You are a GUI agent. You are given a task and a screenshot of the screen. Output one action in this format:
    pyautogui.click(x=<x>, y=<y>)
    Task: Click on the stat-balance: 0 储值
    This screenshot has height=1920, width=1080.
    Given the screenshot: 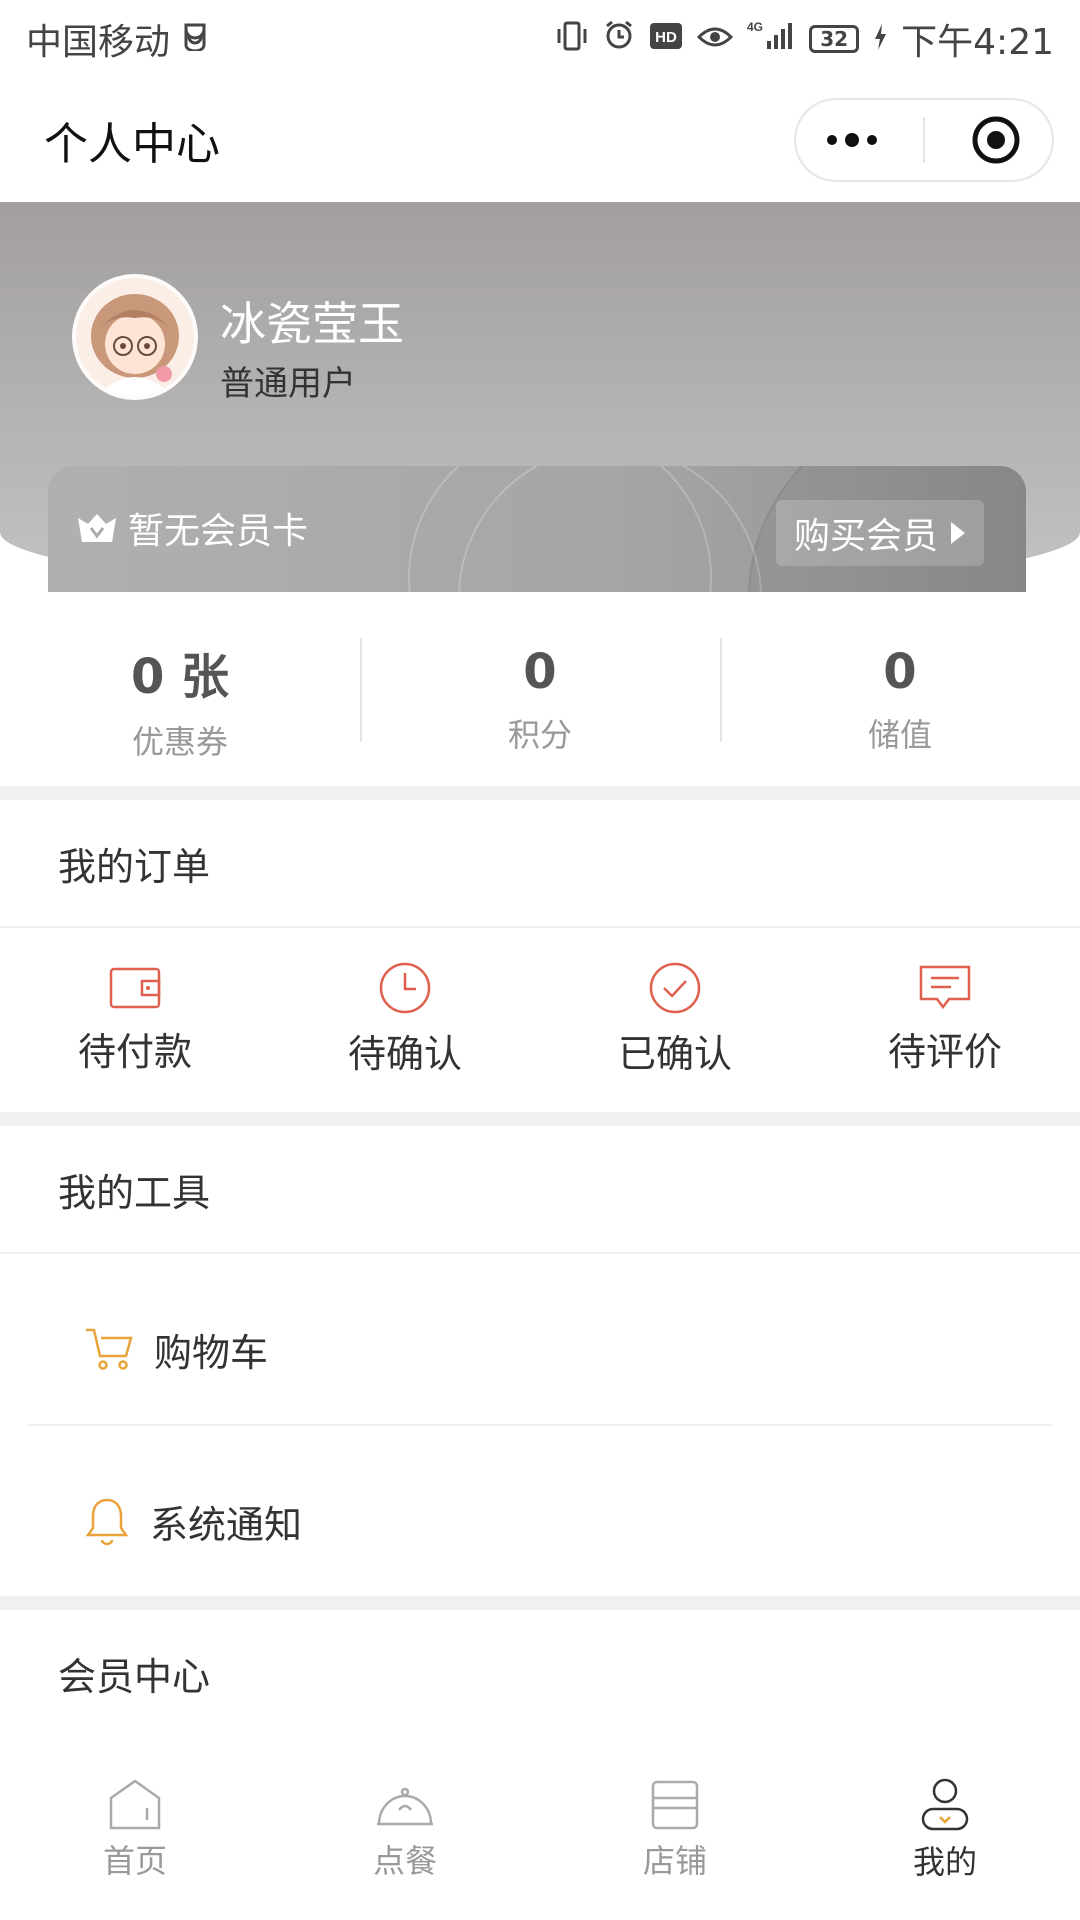 What is the action you would take?
    pyautogui.click(x=900, y=700)
    